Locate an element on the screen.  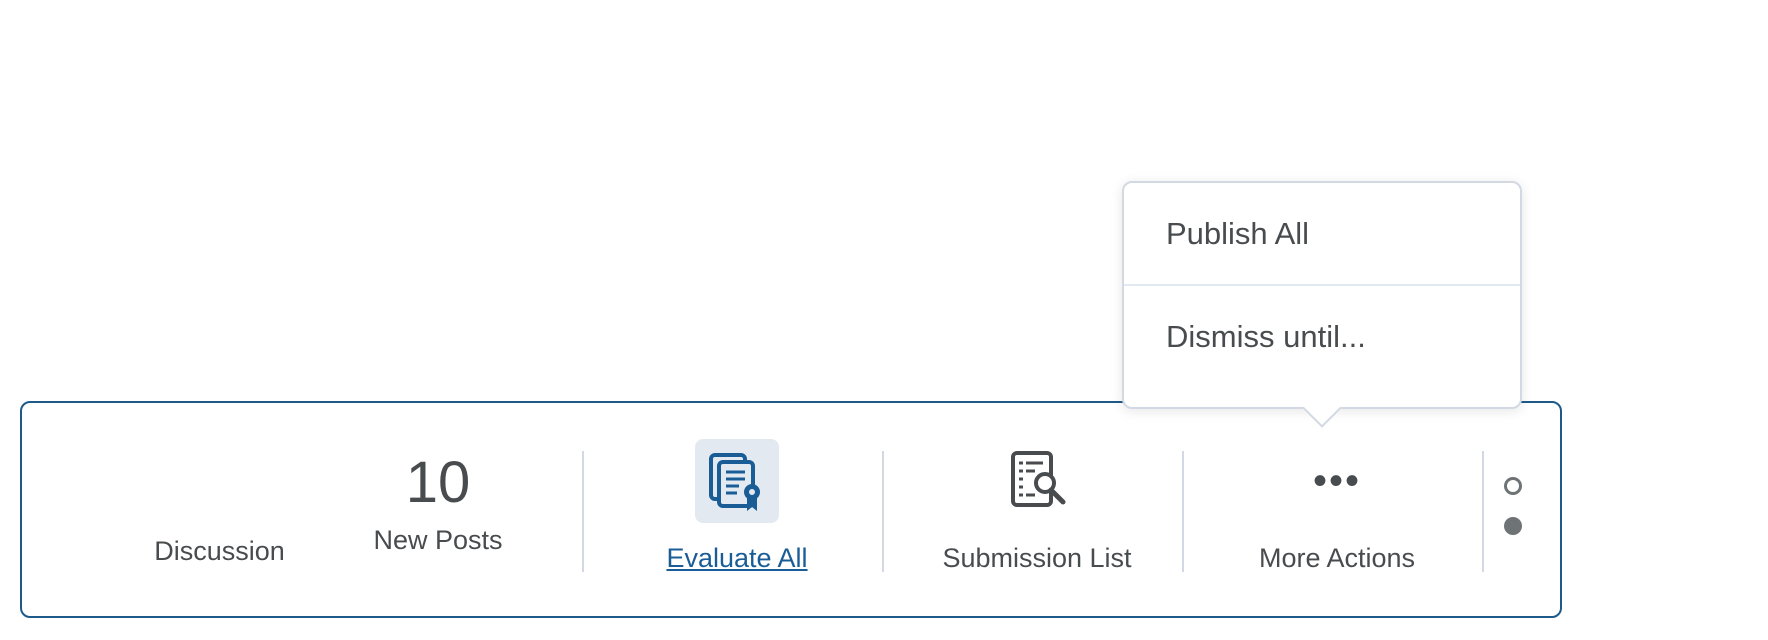
new-posts-label: New Posts is located at coordinates (438, 540).